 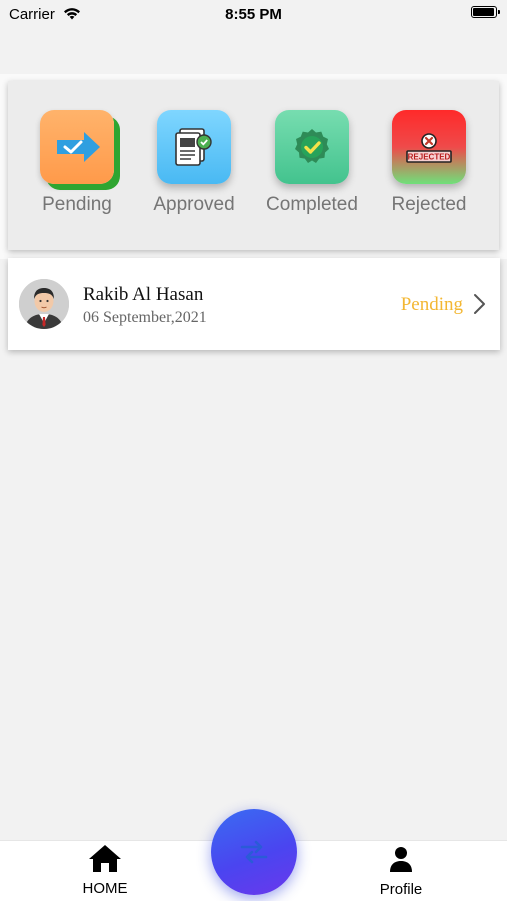 I want to click on category-completed: Completed, so click(x=312, y=163).